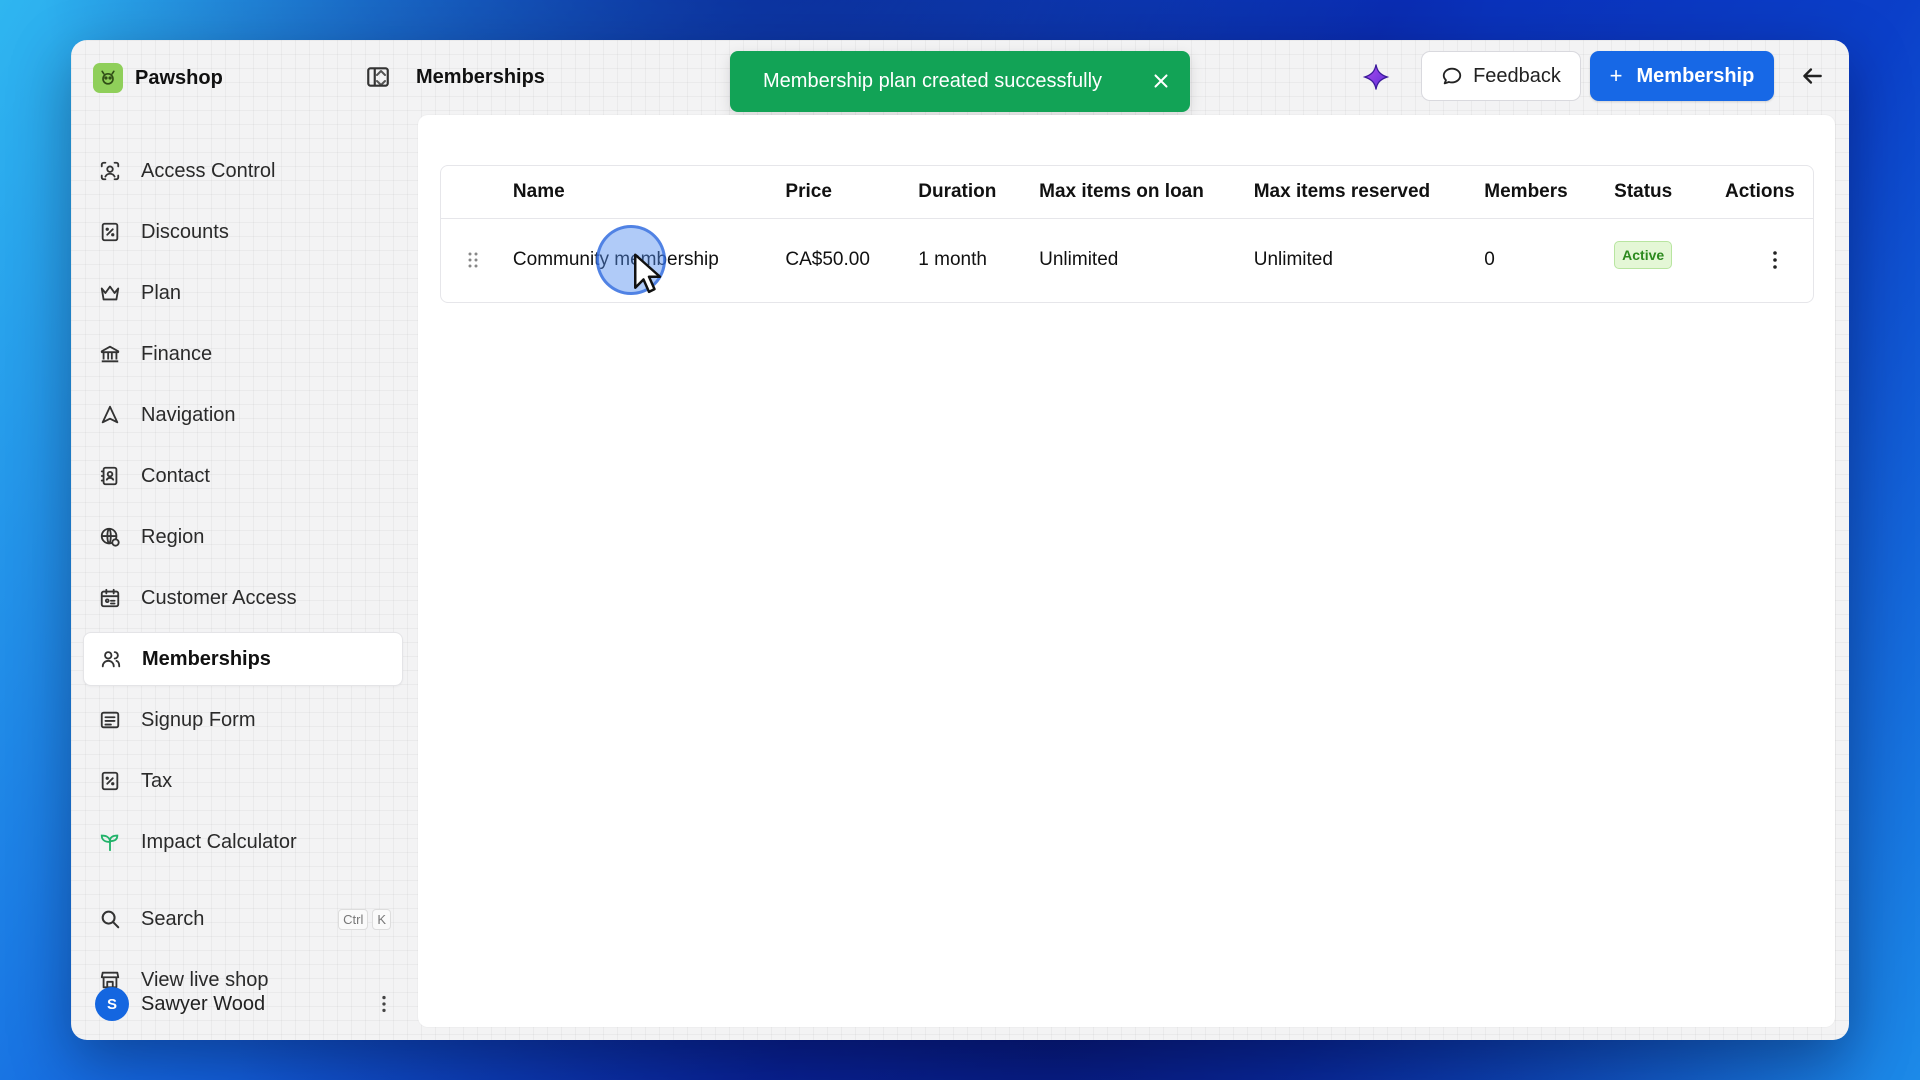 Image resolution: width=1920 pixels, height=1080 pixels. I want to click on col-max-reserved: Max items reserved, so click(1369, 192).